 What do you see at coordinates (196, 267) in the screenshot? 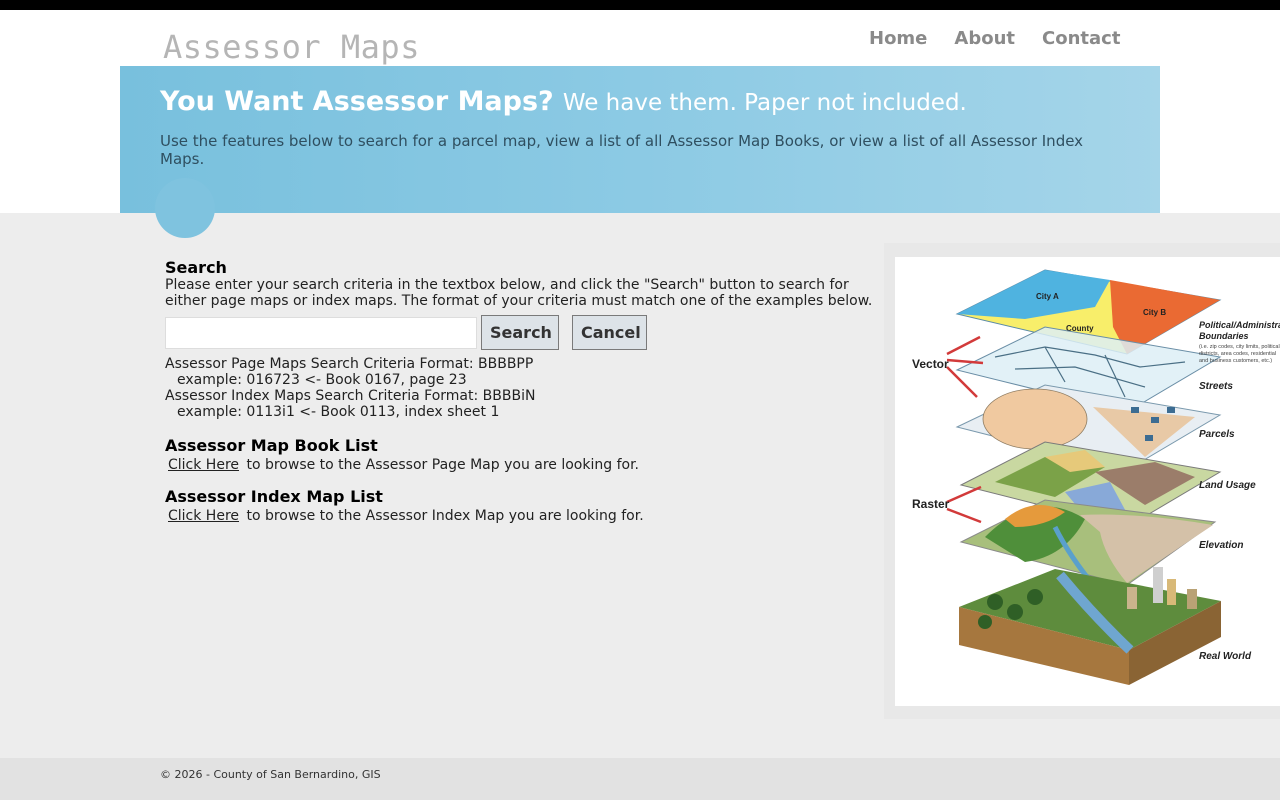
I see `search-title: Search` at bounding box center [196, 267].